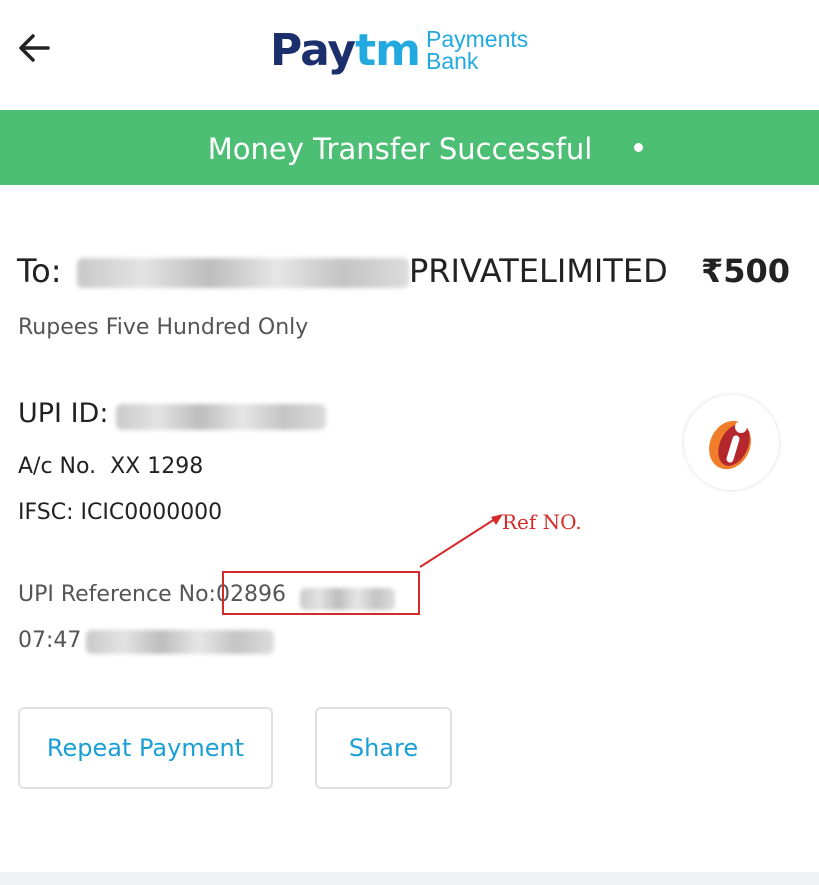 This screenshot has height=885, width=819. What do you see at coordinates (180, 642) in the screenshot?
I see `redacted-date` at bounding box center [180, 642].